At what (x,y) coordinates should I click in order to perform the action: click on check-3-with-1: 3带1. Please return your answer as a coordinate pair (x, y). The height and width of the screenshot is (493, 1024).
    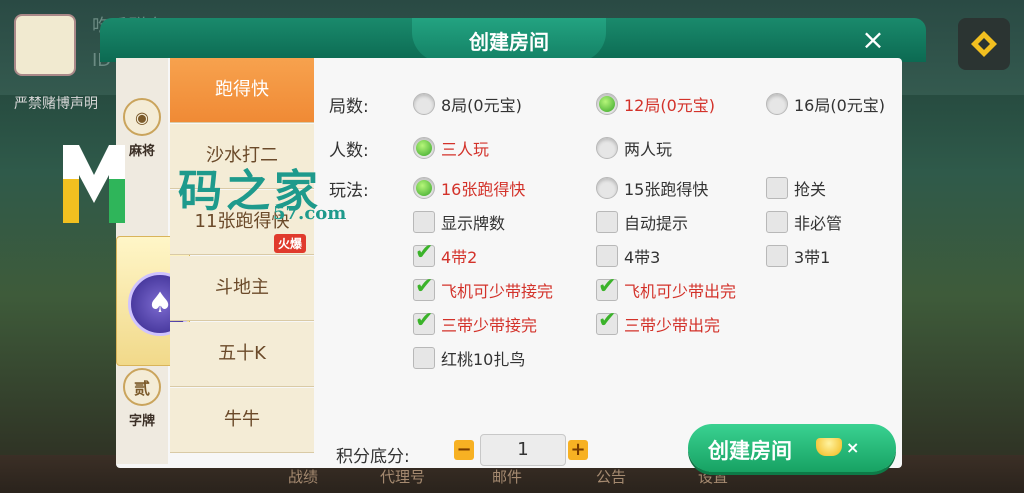
    Looking at the image, I should click on (798, 256).